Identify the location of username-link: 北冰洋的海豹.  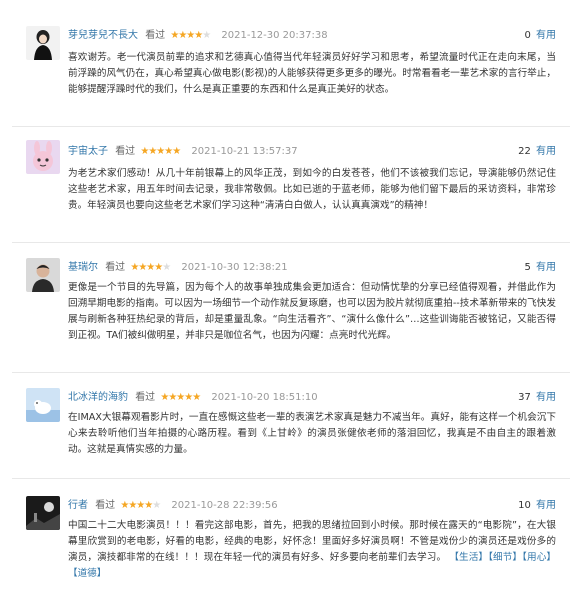
(98, 397).